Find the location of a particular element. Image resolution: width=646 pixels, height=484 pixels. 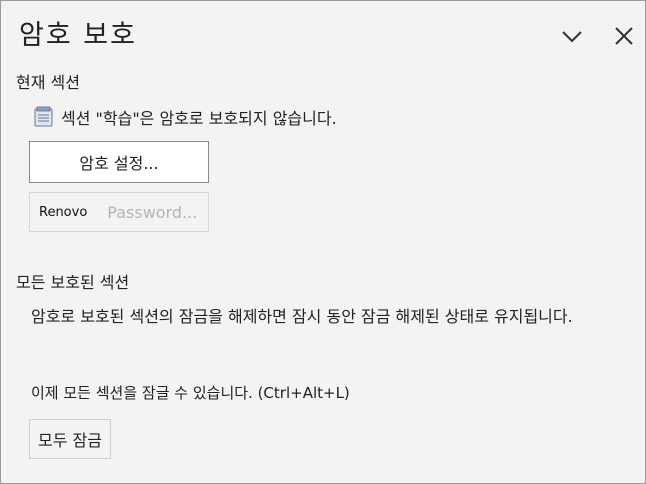

close-icon is located at coordinates (624, 36).